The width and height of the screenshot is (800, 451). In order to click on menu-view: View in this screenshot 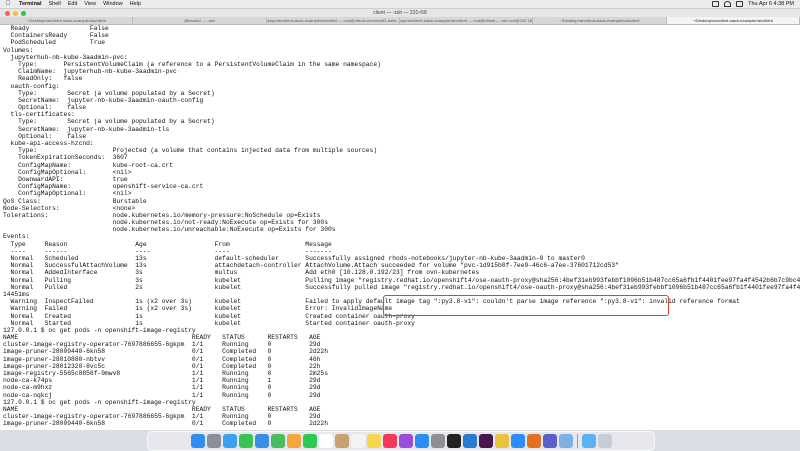, I will do `click(90, 4)`.